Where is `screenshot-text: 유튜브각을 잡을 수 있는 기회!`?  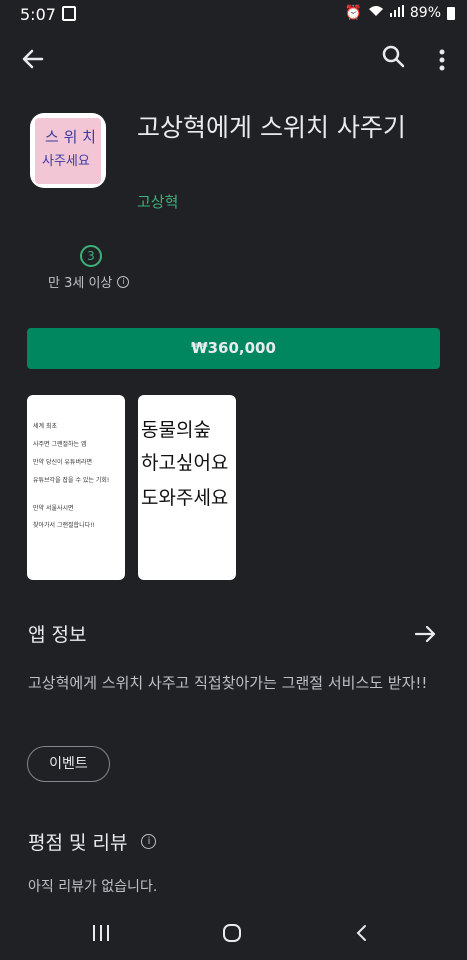
screenshot-text: 유튜브각을 잡을 수 있는 기회! is located at coordinates (71, 480).